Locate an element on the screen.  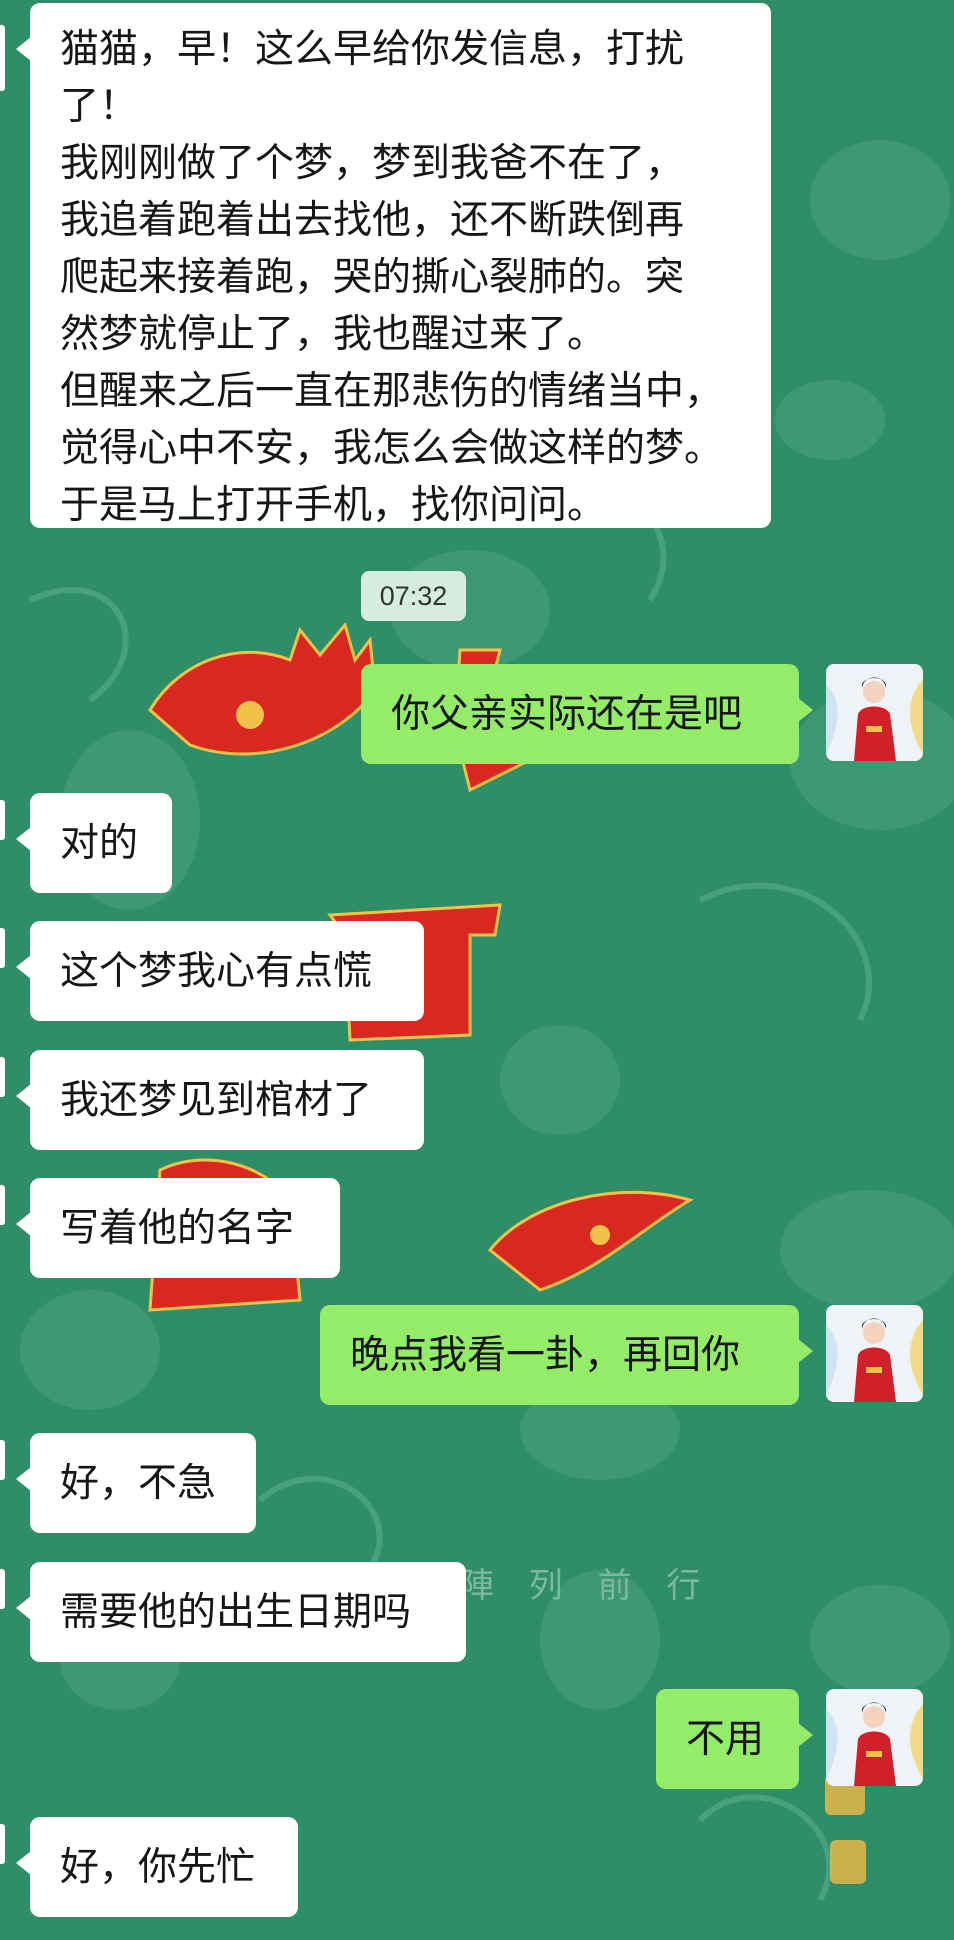
outgoing-message-bubble: 你父亲实际还在是吧 is located at coordinates (587, 714).